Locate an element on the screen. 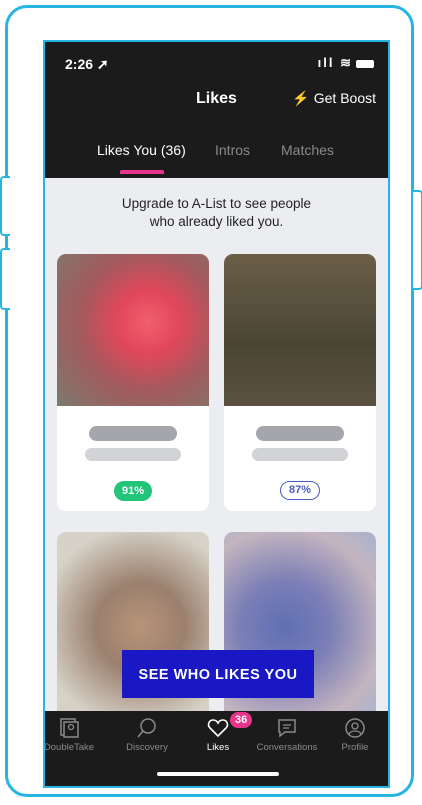  volume-up-button is located at coordinates (5, 206).